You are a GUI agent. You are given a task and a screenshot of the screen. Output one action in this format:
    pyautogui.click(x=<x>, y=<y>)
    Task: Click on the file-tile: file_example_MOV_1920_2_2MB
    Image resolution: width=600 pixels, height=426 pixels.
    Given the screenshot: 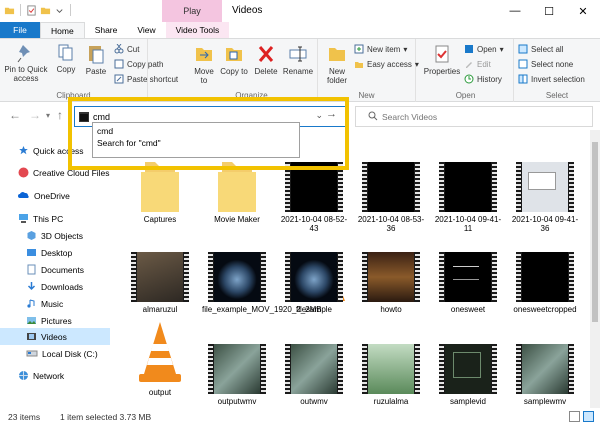 What is the action you would take?
    pyautogui.click(x=262, y=283)
    